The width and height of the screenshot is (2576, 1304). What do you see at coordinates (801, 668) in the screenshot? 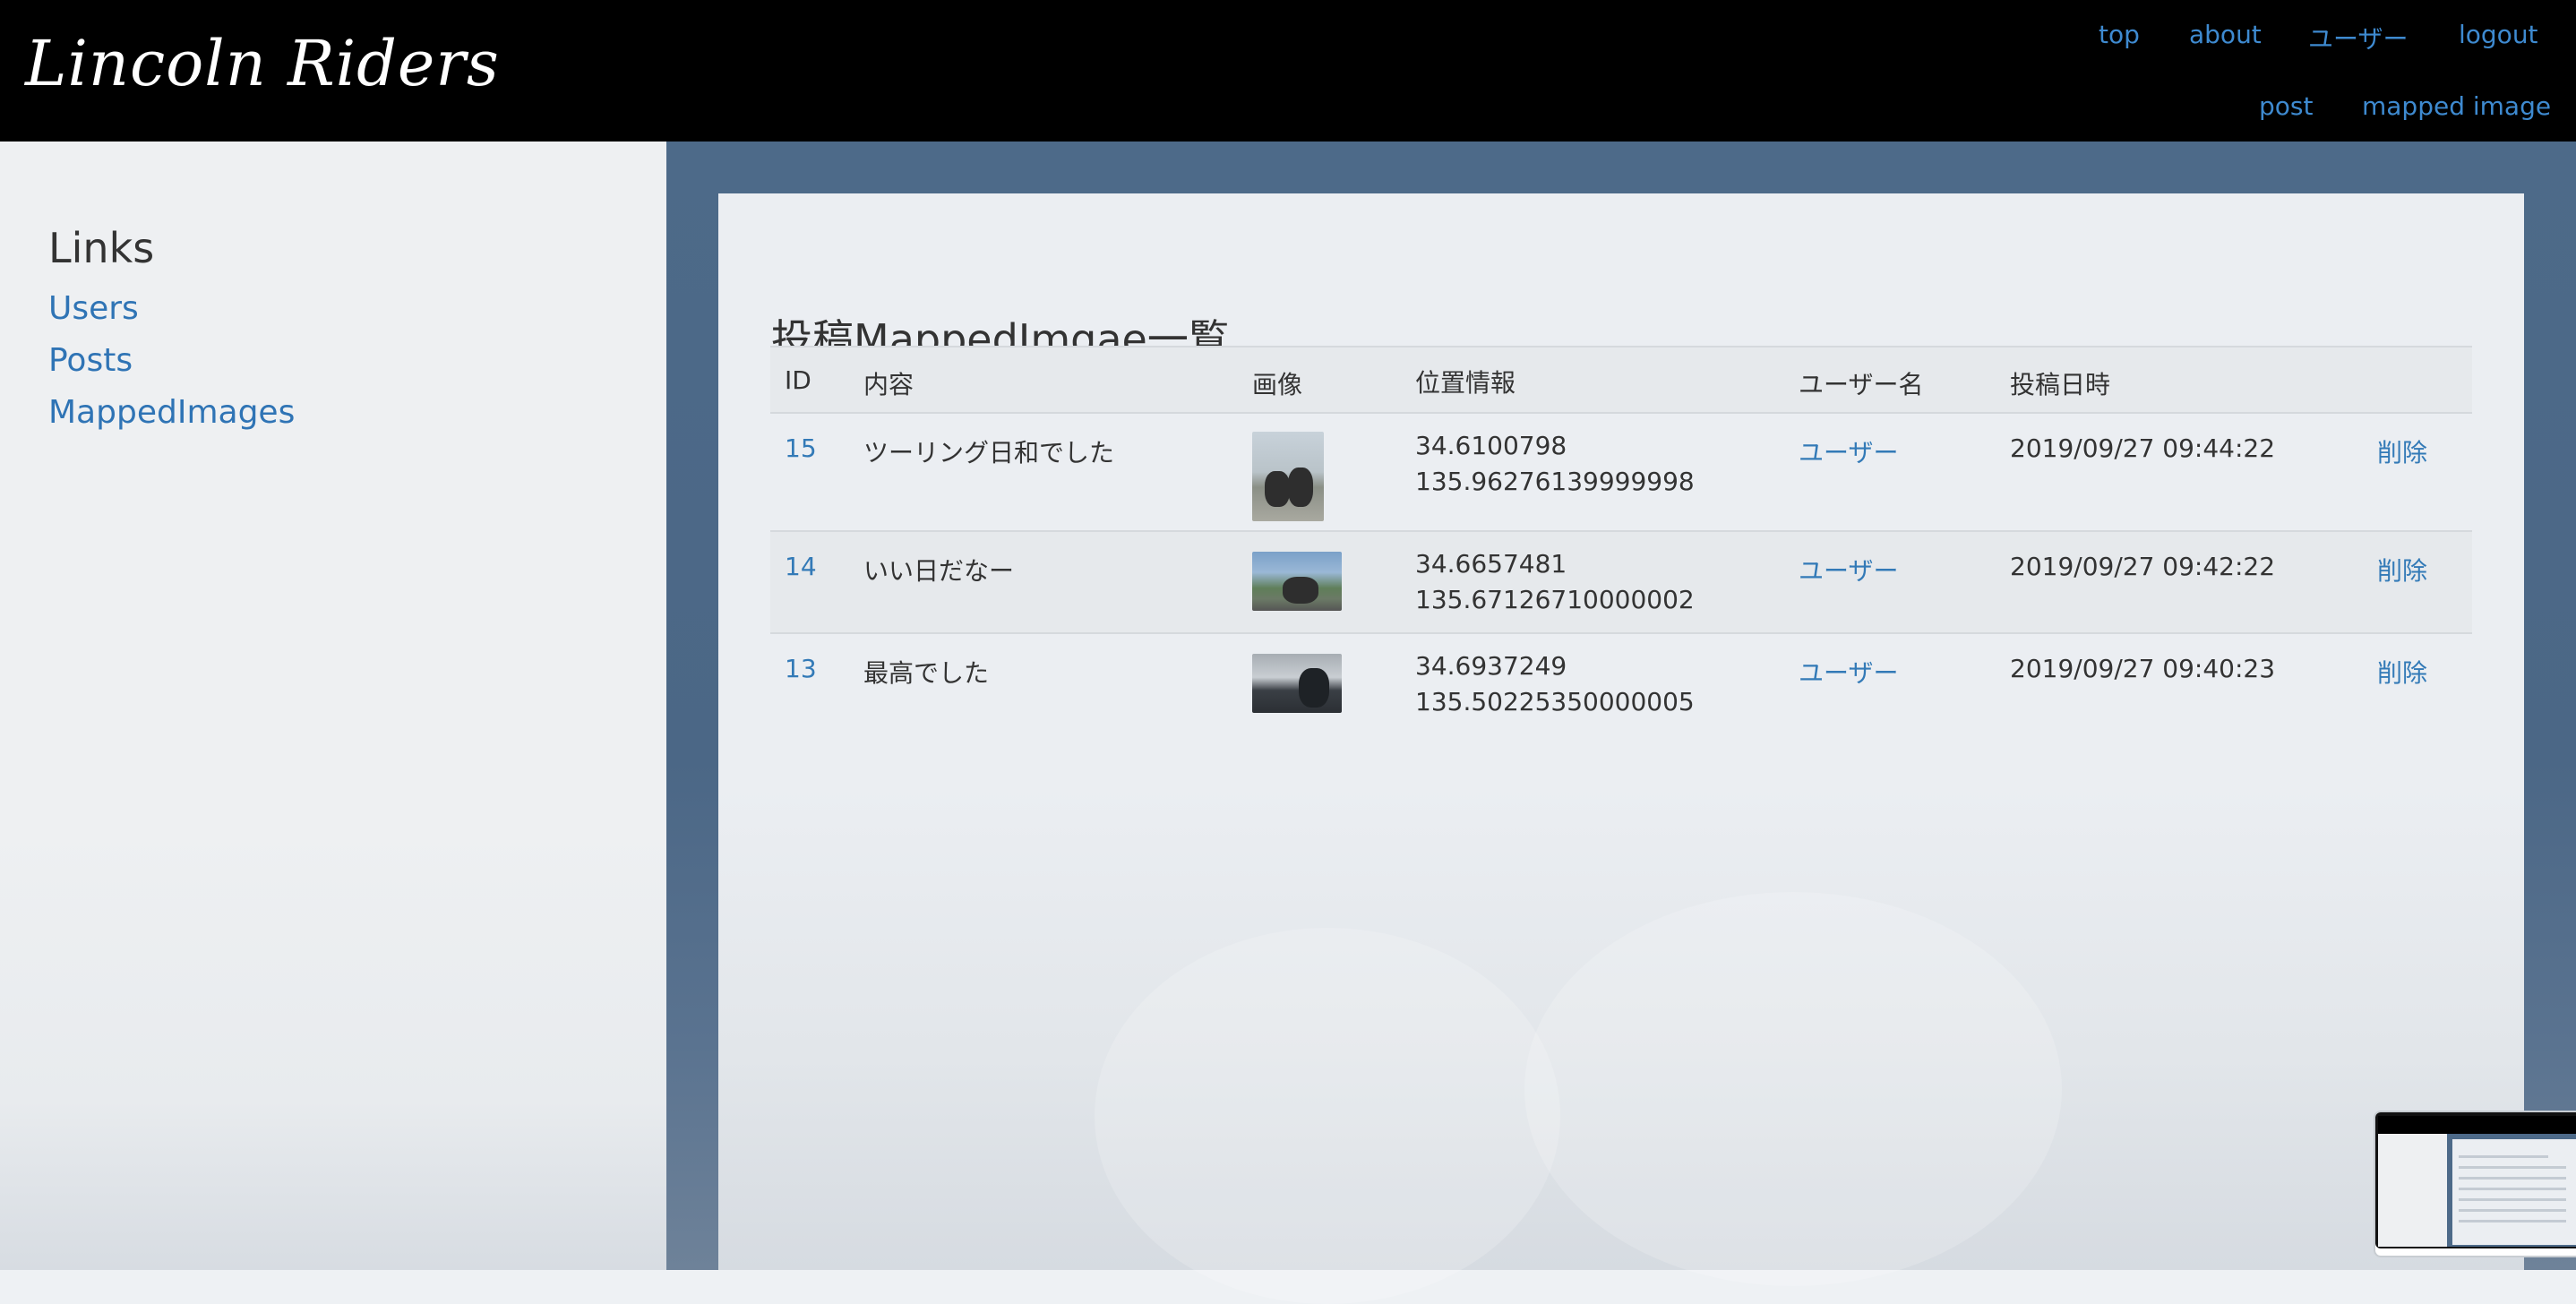
I see `post-id-link: 13` at bounding box center [801, 668].